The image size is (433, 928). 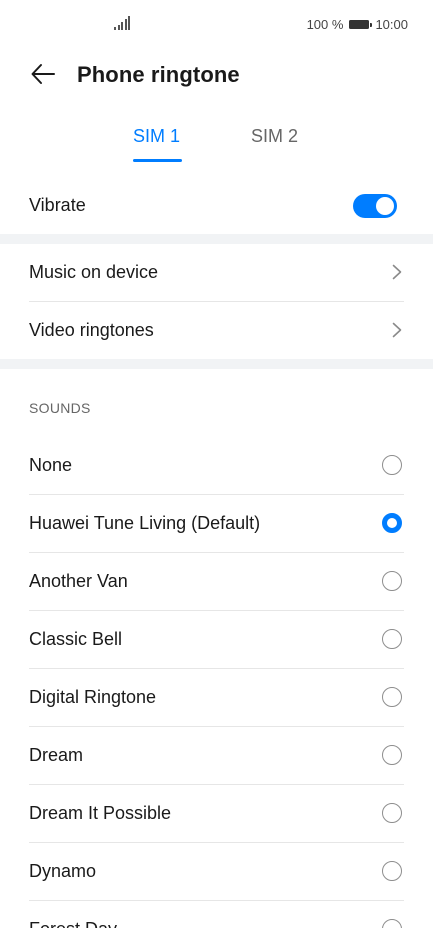 What do you see at coordinates (56, 755) in the screenshot?
I see `sound-item-label: Dream` at bounding box center [56, 755].